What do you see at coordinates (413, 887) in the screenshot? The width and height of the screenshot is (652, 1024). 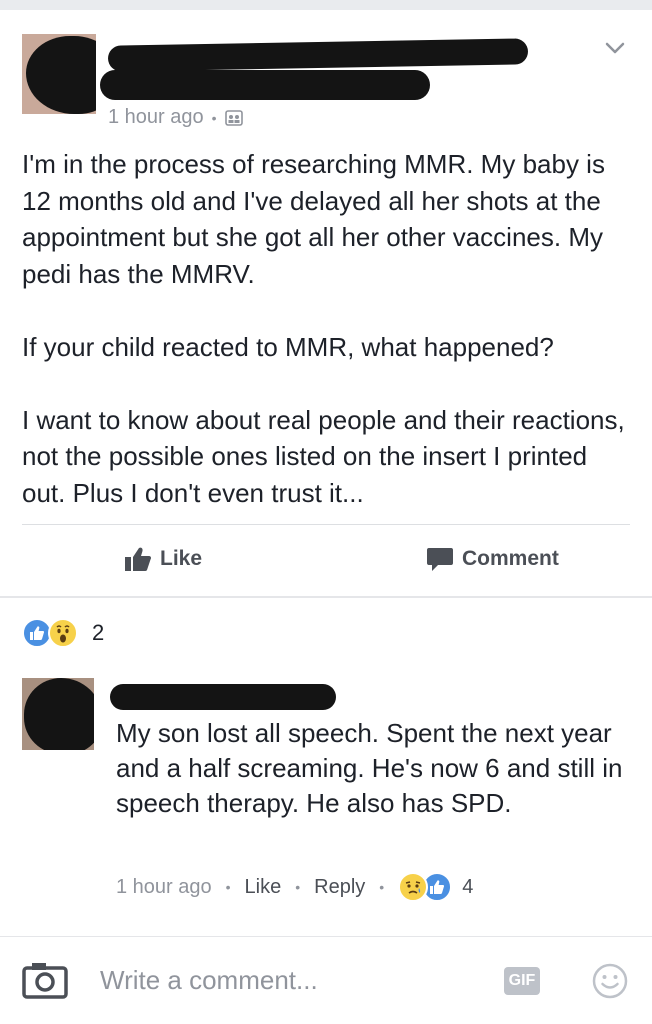 I see `sad-icon` at bounding box center [413, 887].